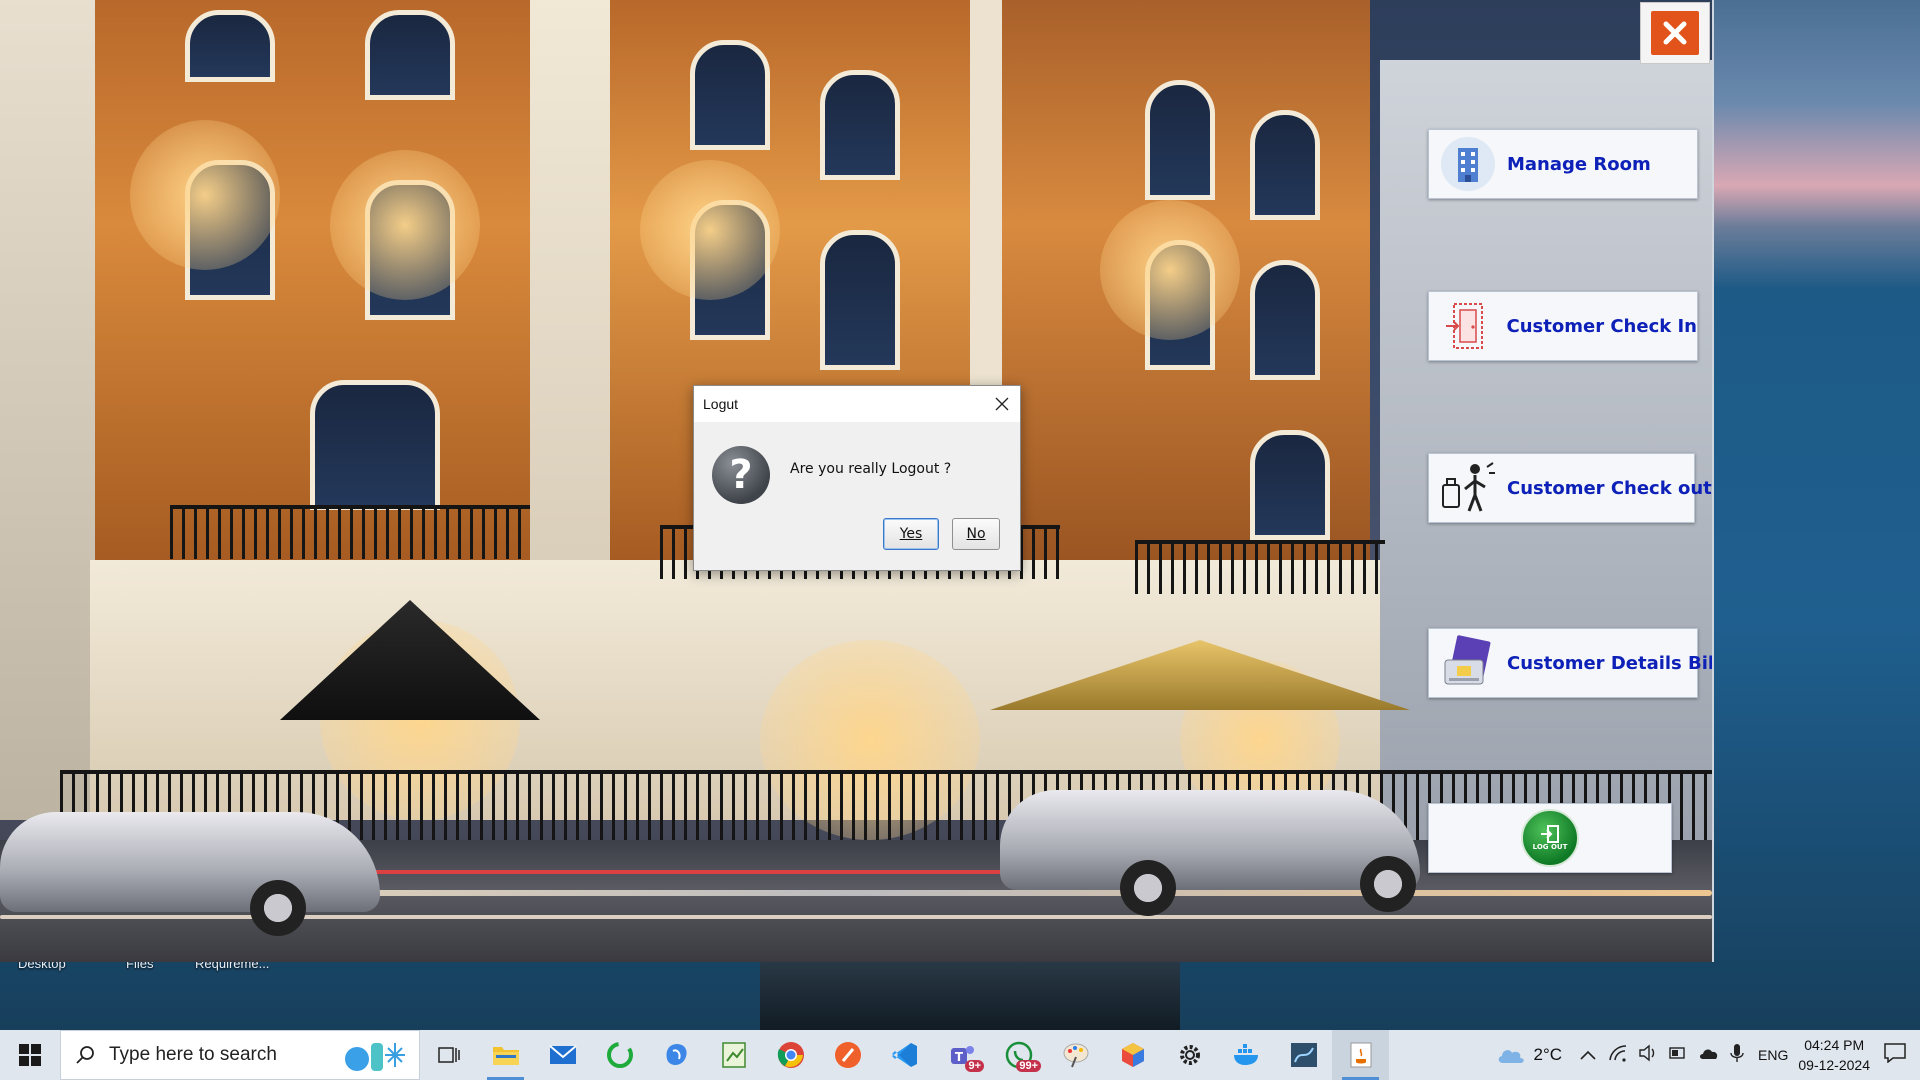 The height and width of the screenshot is (1080, 1920). I want to click on battery-icon, so click(1678, 1055).